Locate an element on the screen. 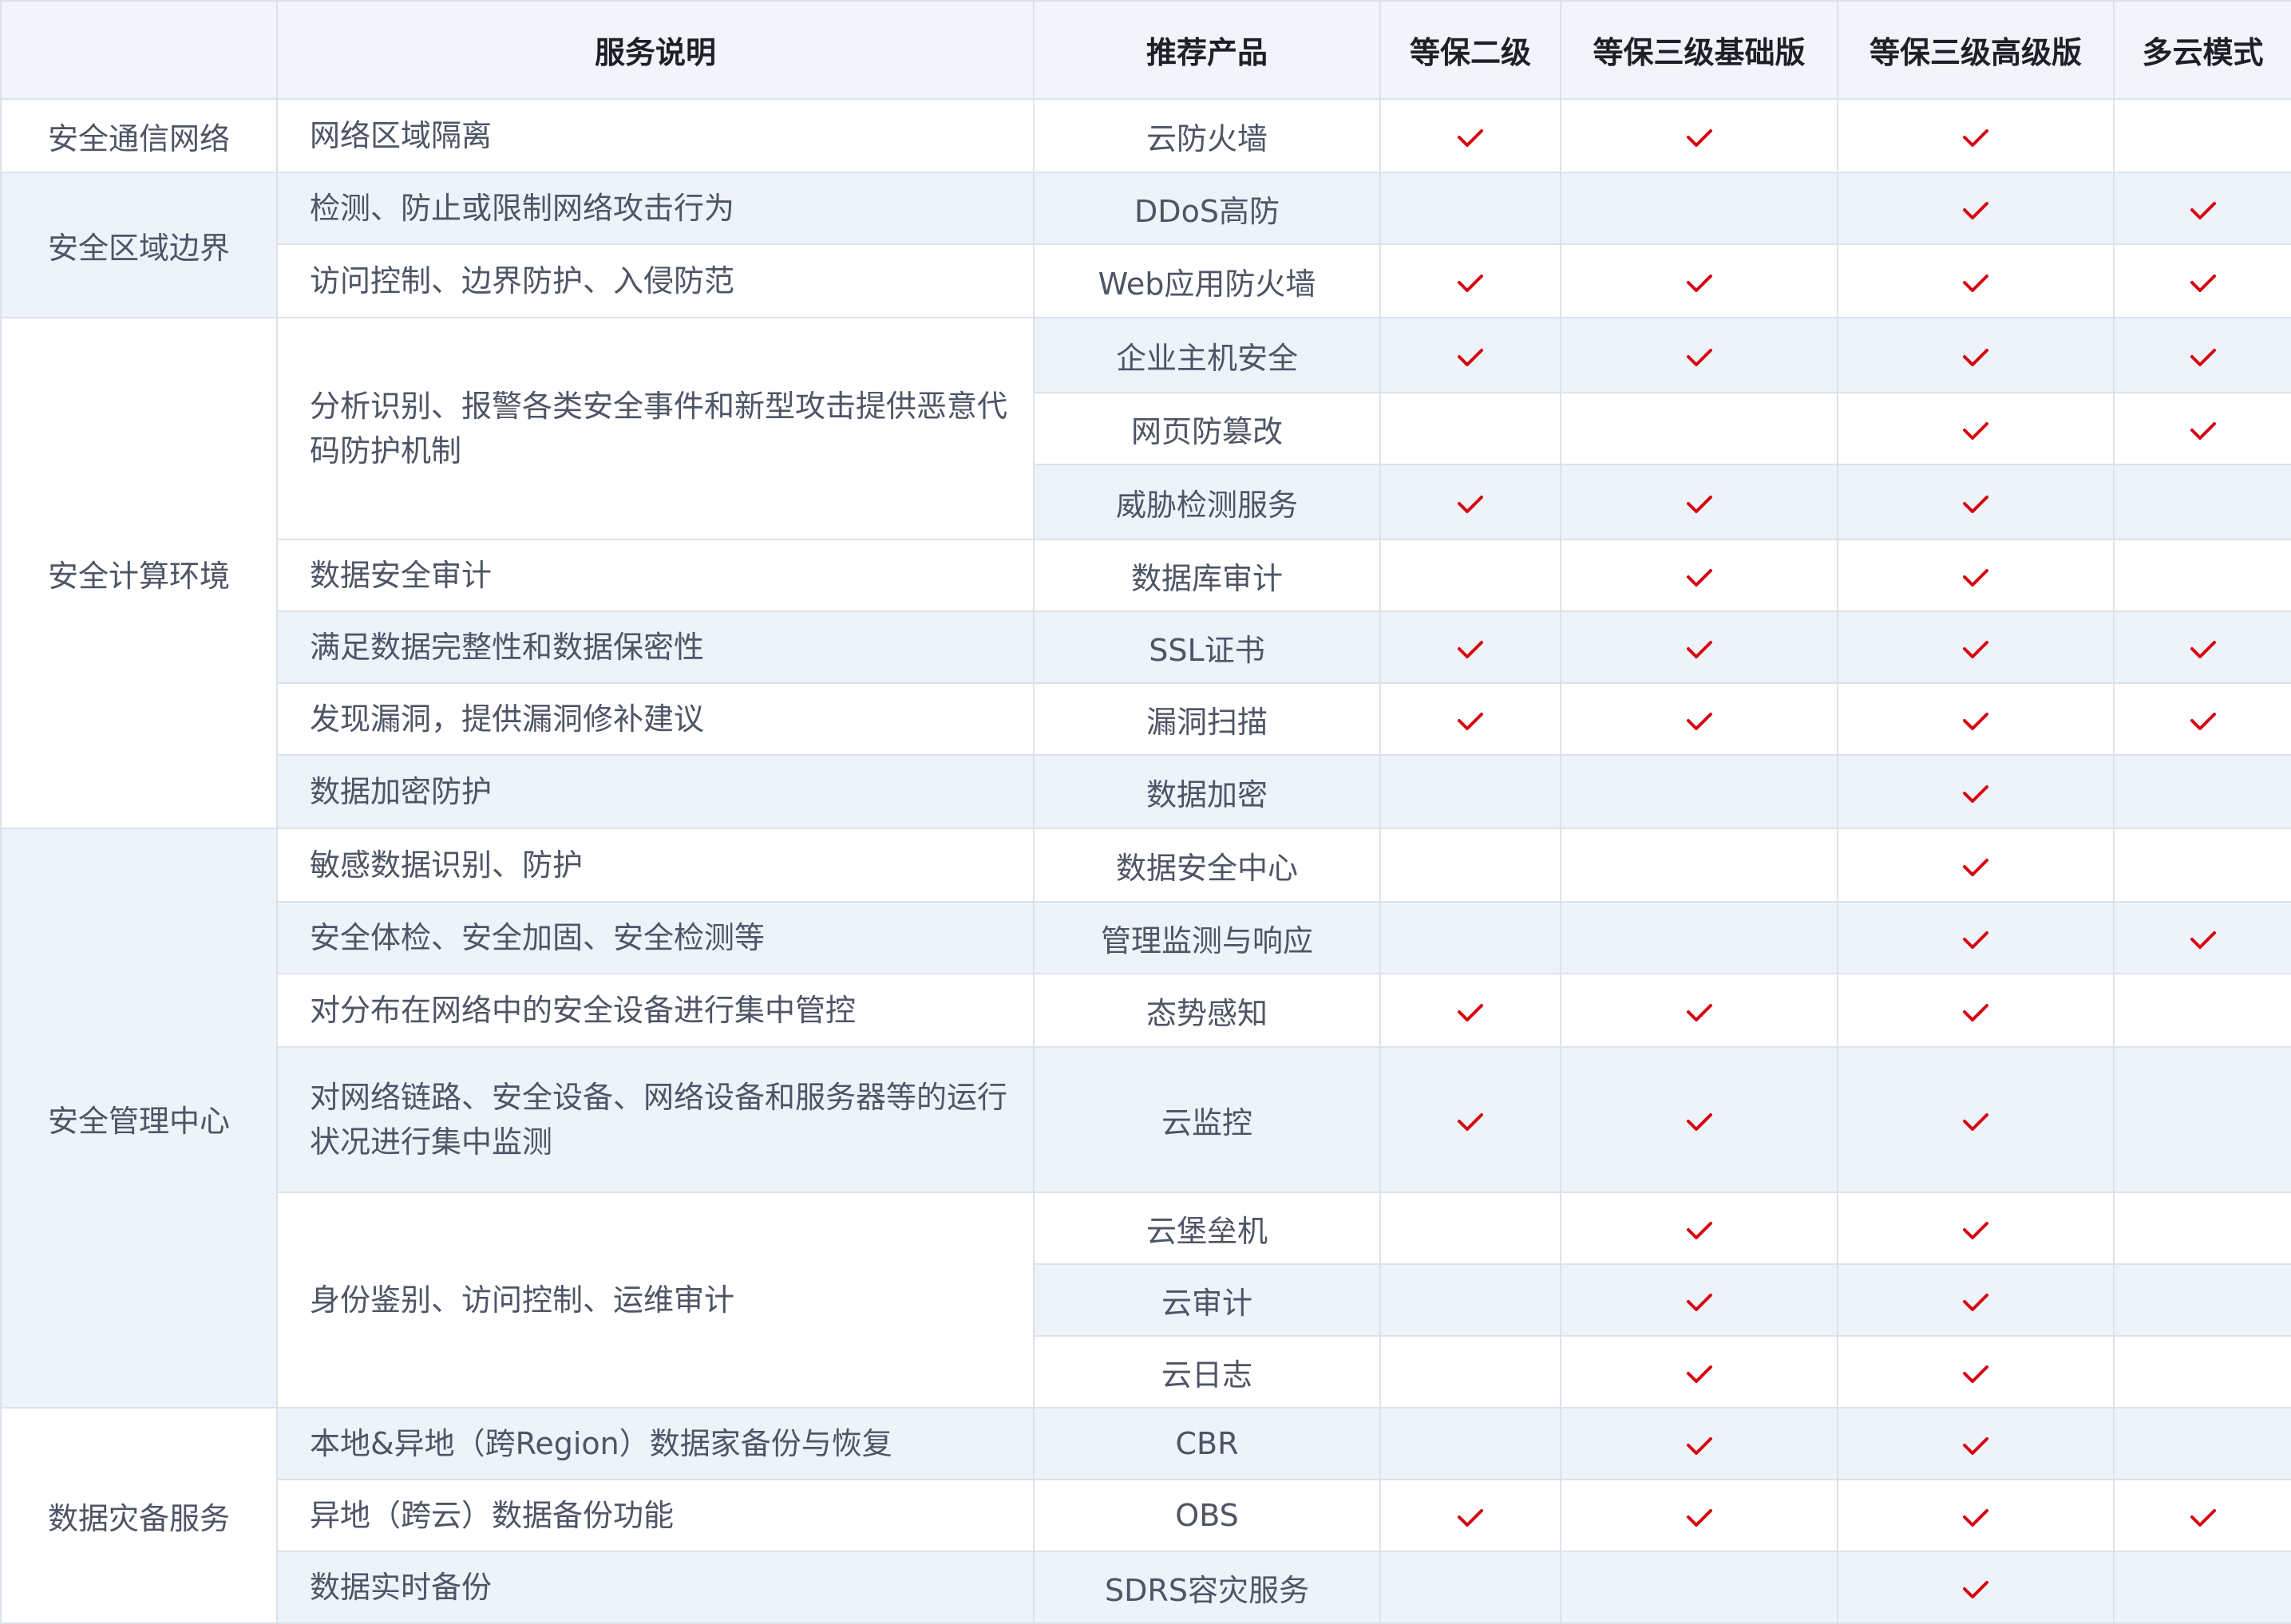 This screenshot has width=2291, height=1624. table-row: 访问控制、边界防护、入侵防范 Web应用防火墙 is located at coordinates (1146, 280).